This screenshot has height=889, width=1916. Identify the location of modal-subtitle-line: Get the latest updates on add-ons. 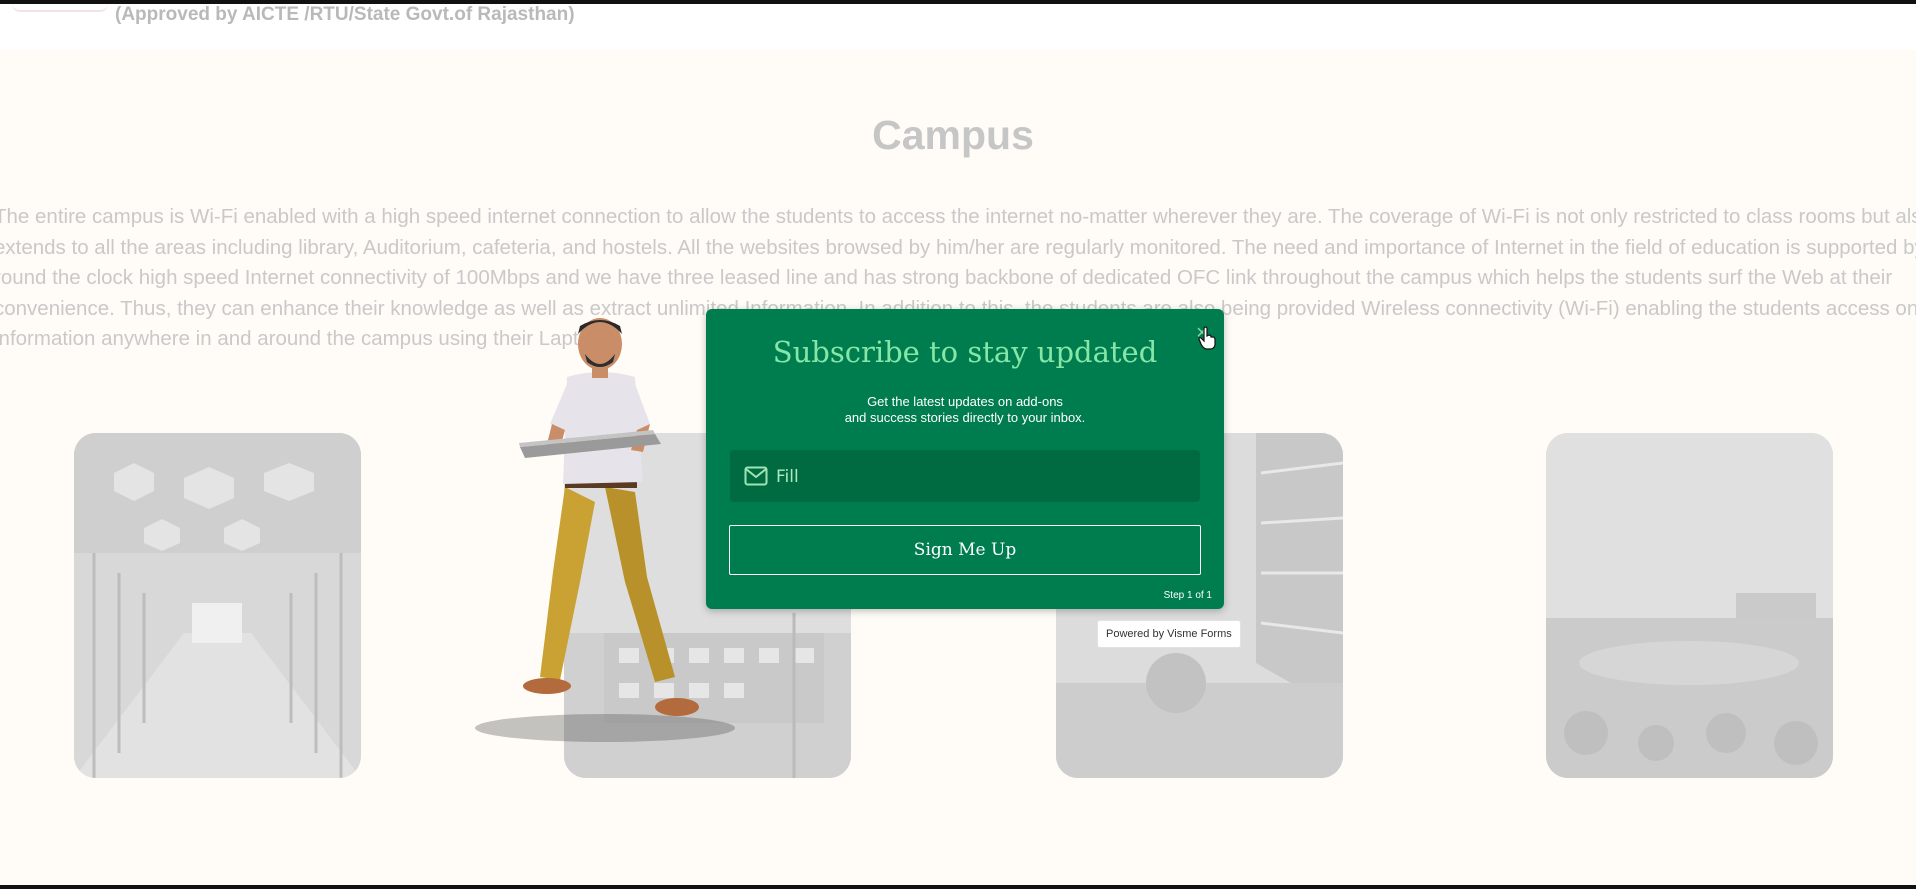
(965, 401).